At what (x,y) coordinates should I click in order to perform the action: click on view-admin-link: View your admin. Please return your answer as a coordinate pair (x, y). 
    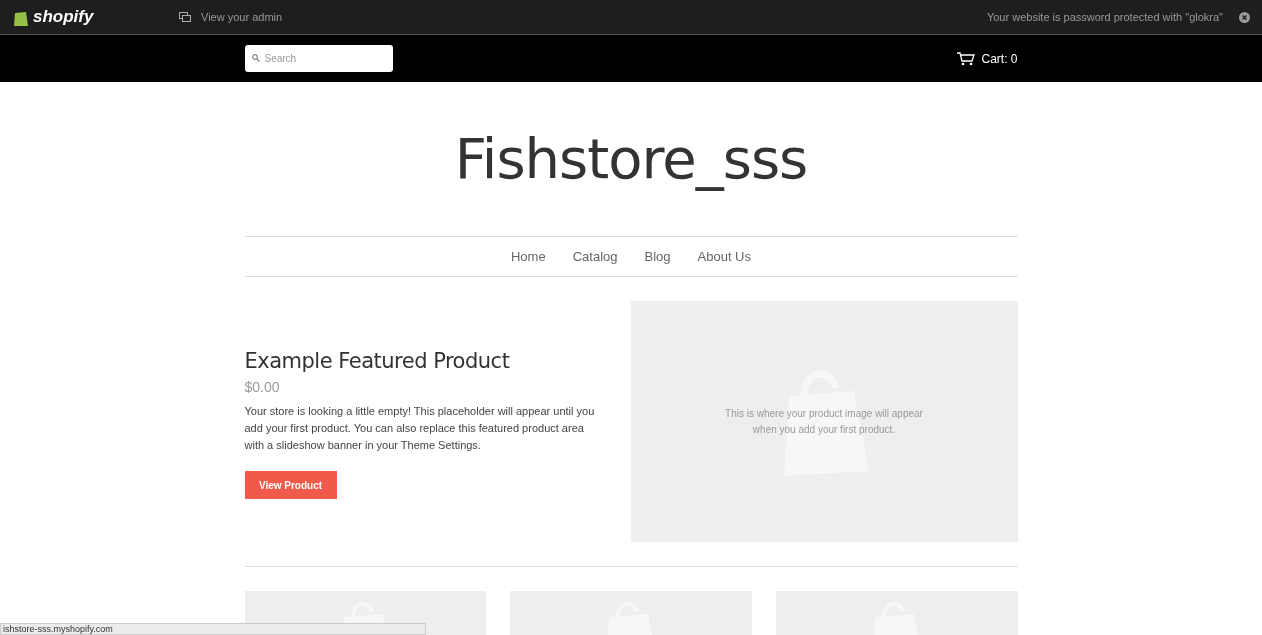
    Looking at the image, I should click on (242, 17).